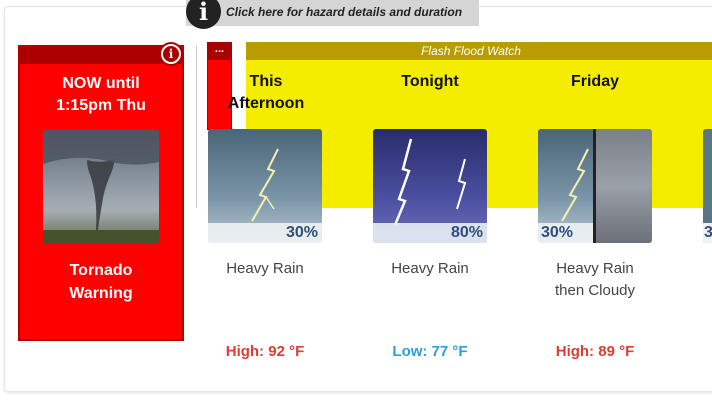  Describe the element at coordinates (101, 55) in the screenshot. I see `warning-header-strip` at that location.